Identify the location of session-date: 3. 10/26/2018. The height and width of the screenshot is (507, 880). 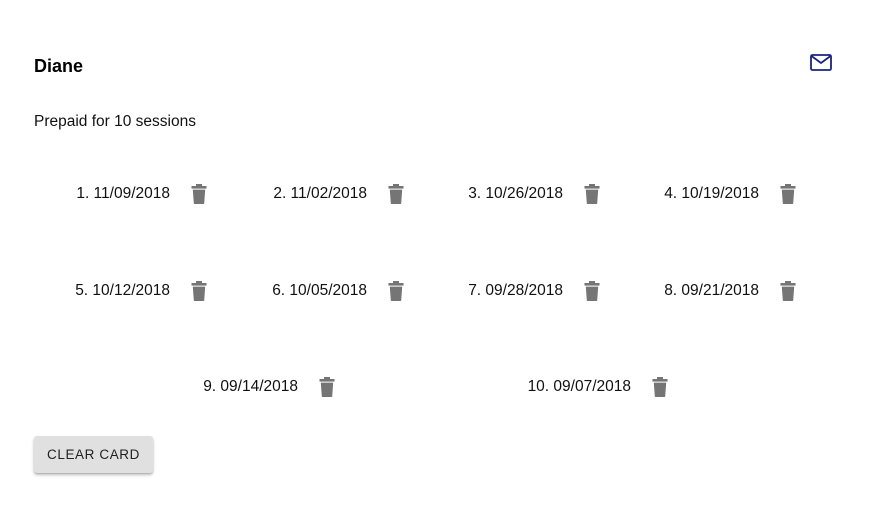
(515, 193).